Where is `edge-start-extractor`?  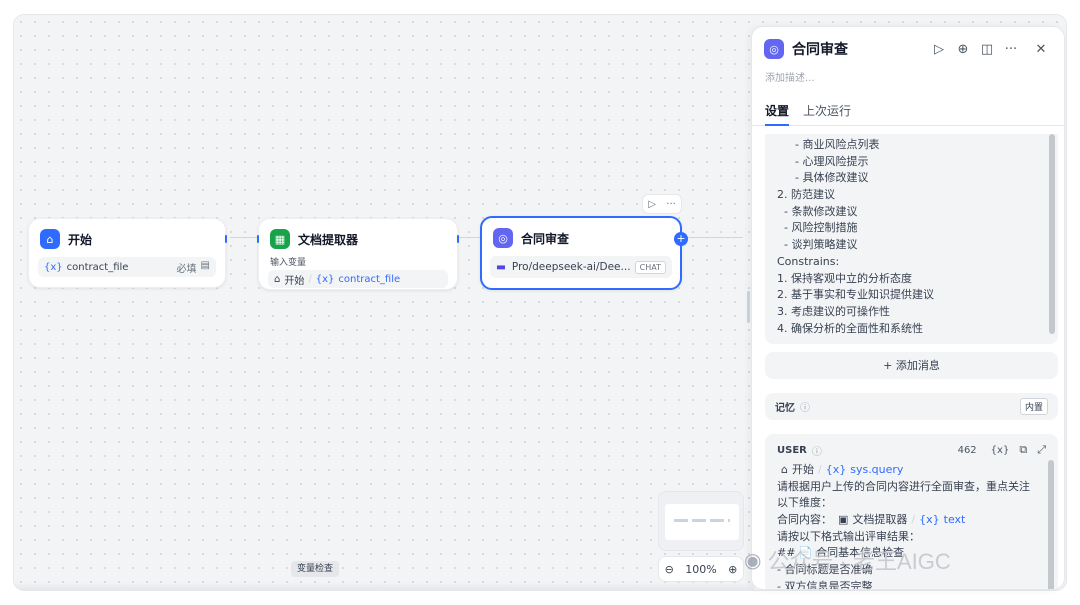 edge-start-extractor is located at coordinates (245, 237).